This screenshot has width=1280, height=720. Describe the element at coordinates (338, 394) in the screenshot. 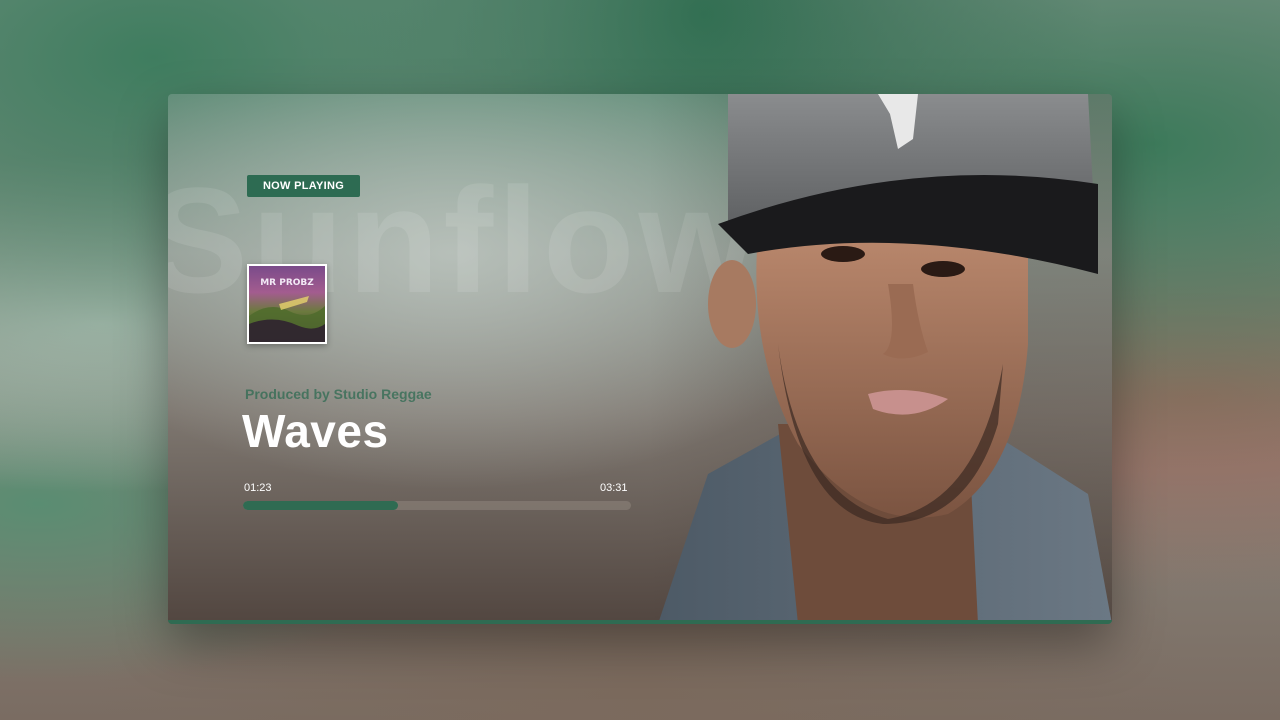

I see `producer-label: Produced by Studio Reggae` at that location.